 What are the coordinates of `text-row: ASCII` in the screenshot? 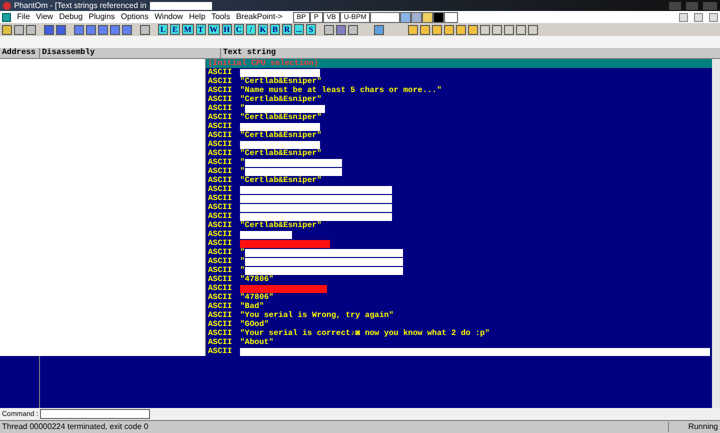 It's located at (459, 351).